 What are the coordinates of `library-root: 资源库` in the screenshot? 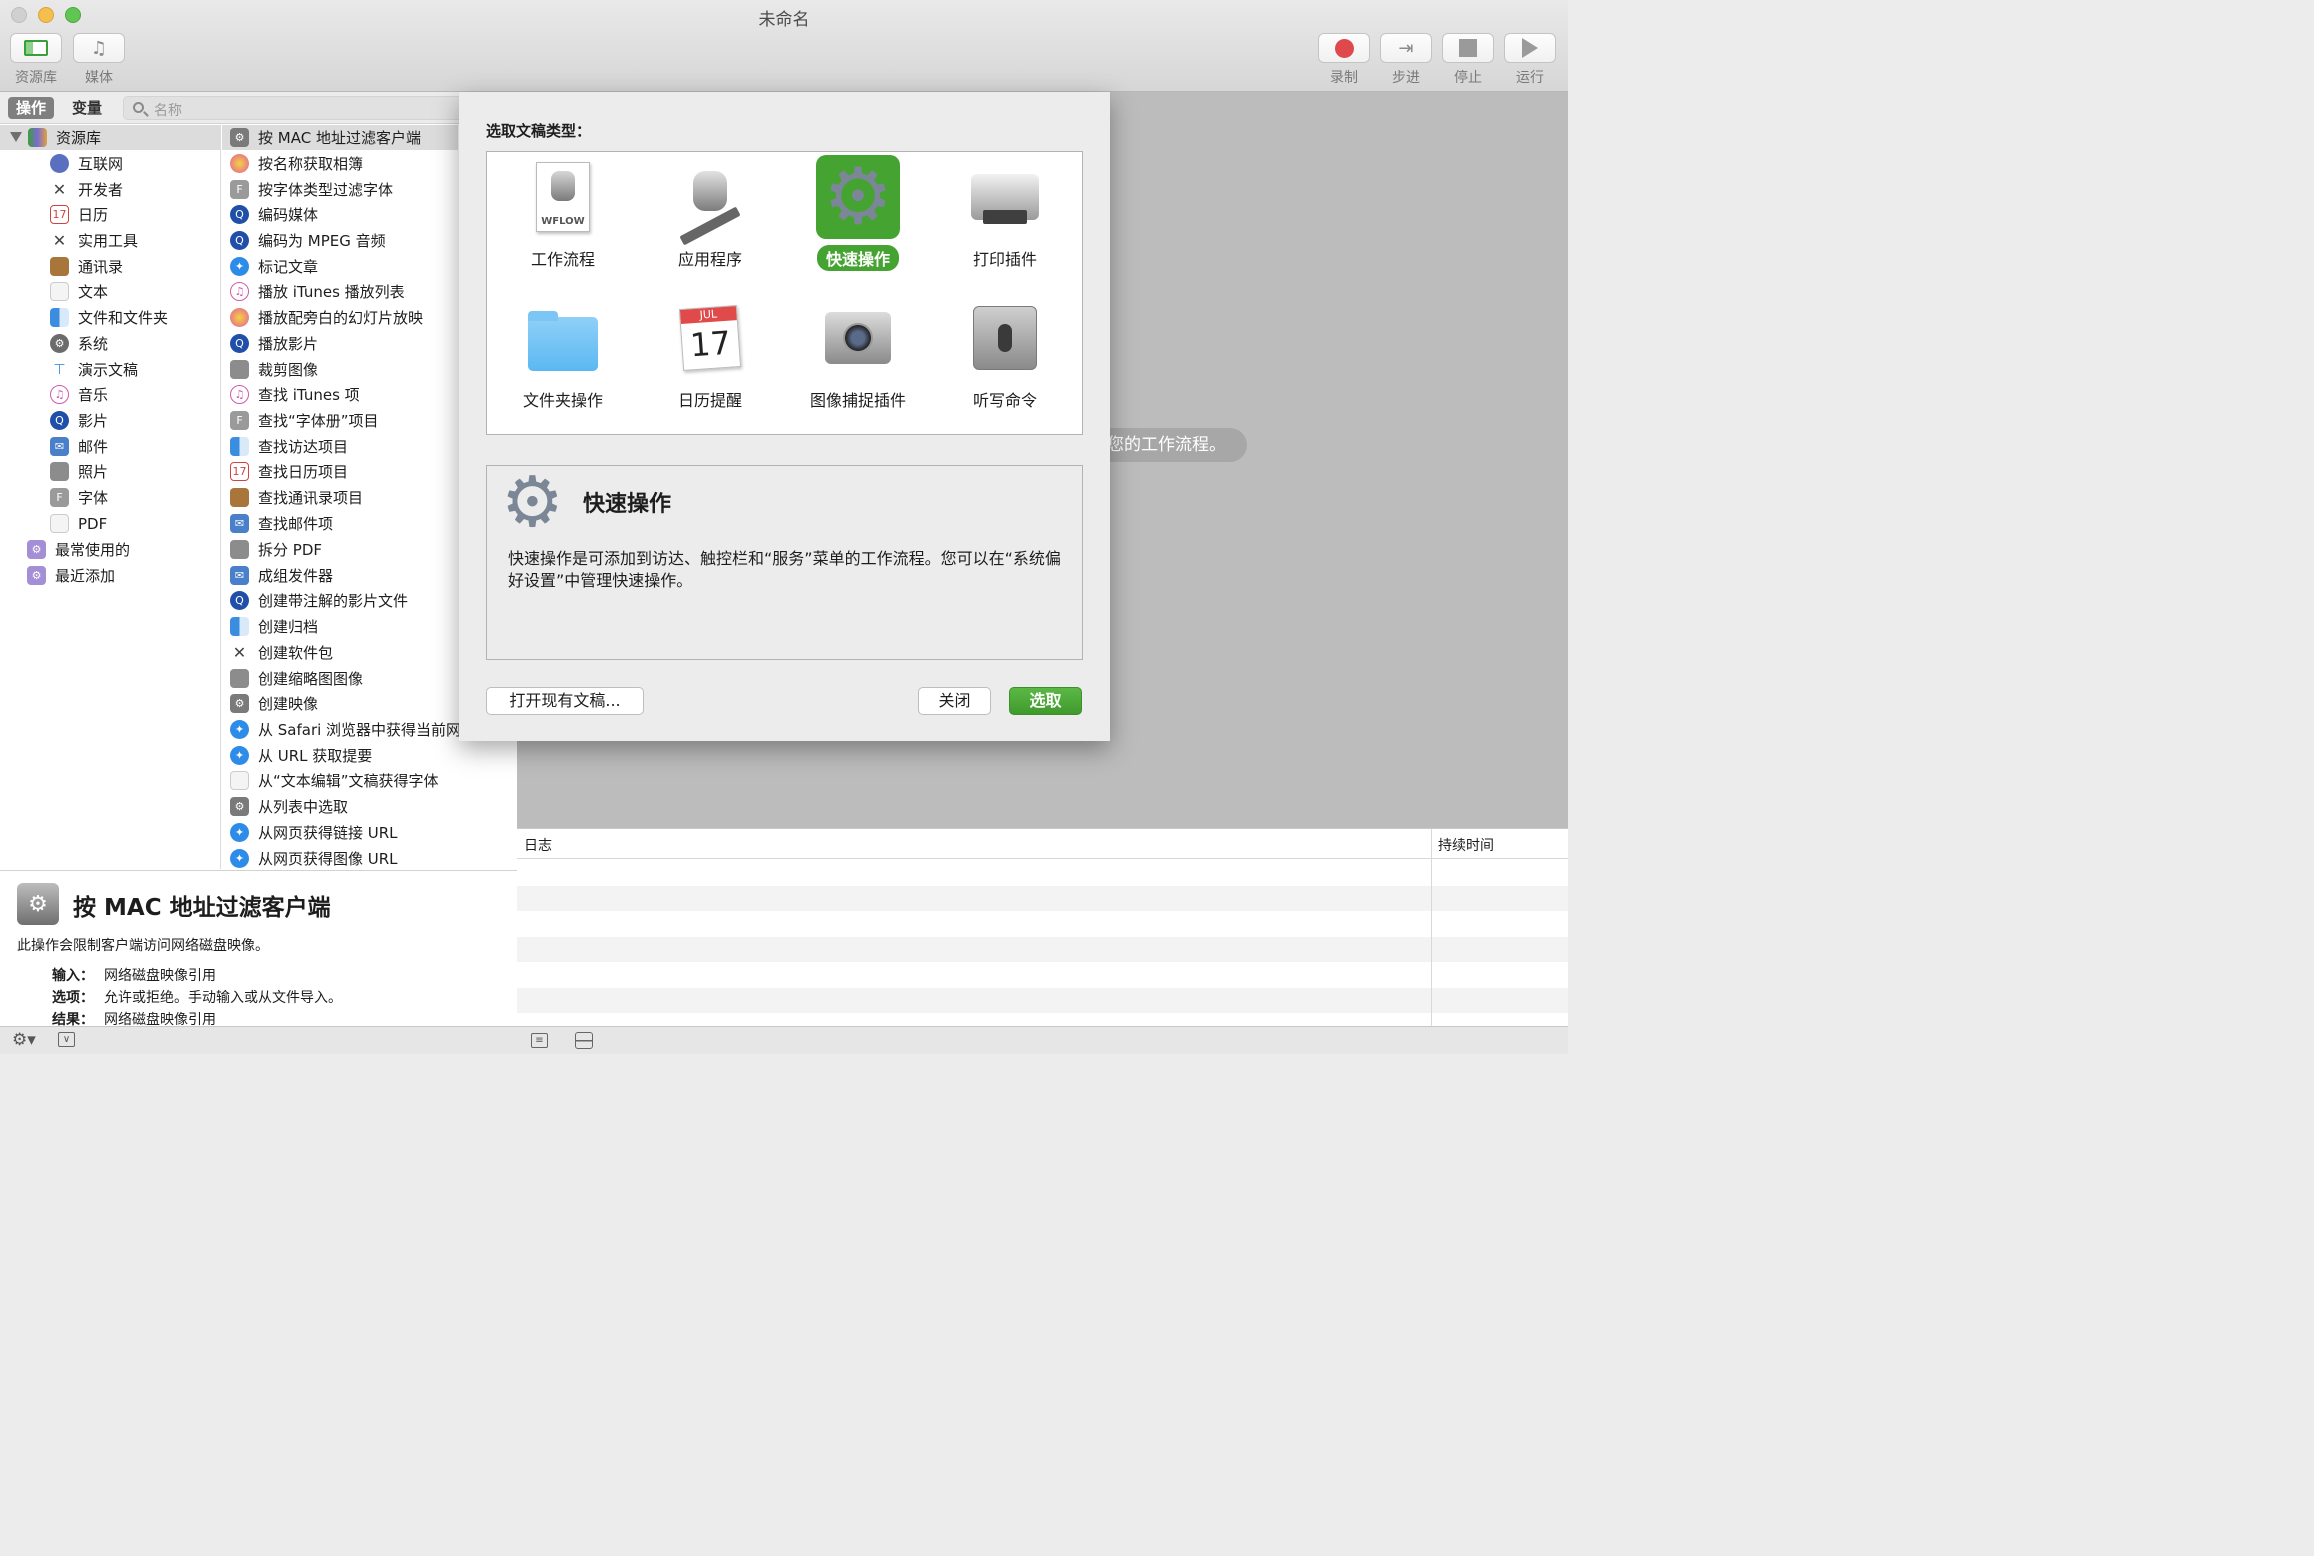 It's located at (110, 137).